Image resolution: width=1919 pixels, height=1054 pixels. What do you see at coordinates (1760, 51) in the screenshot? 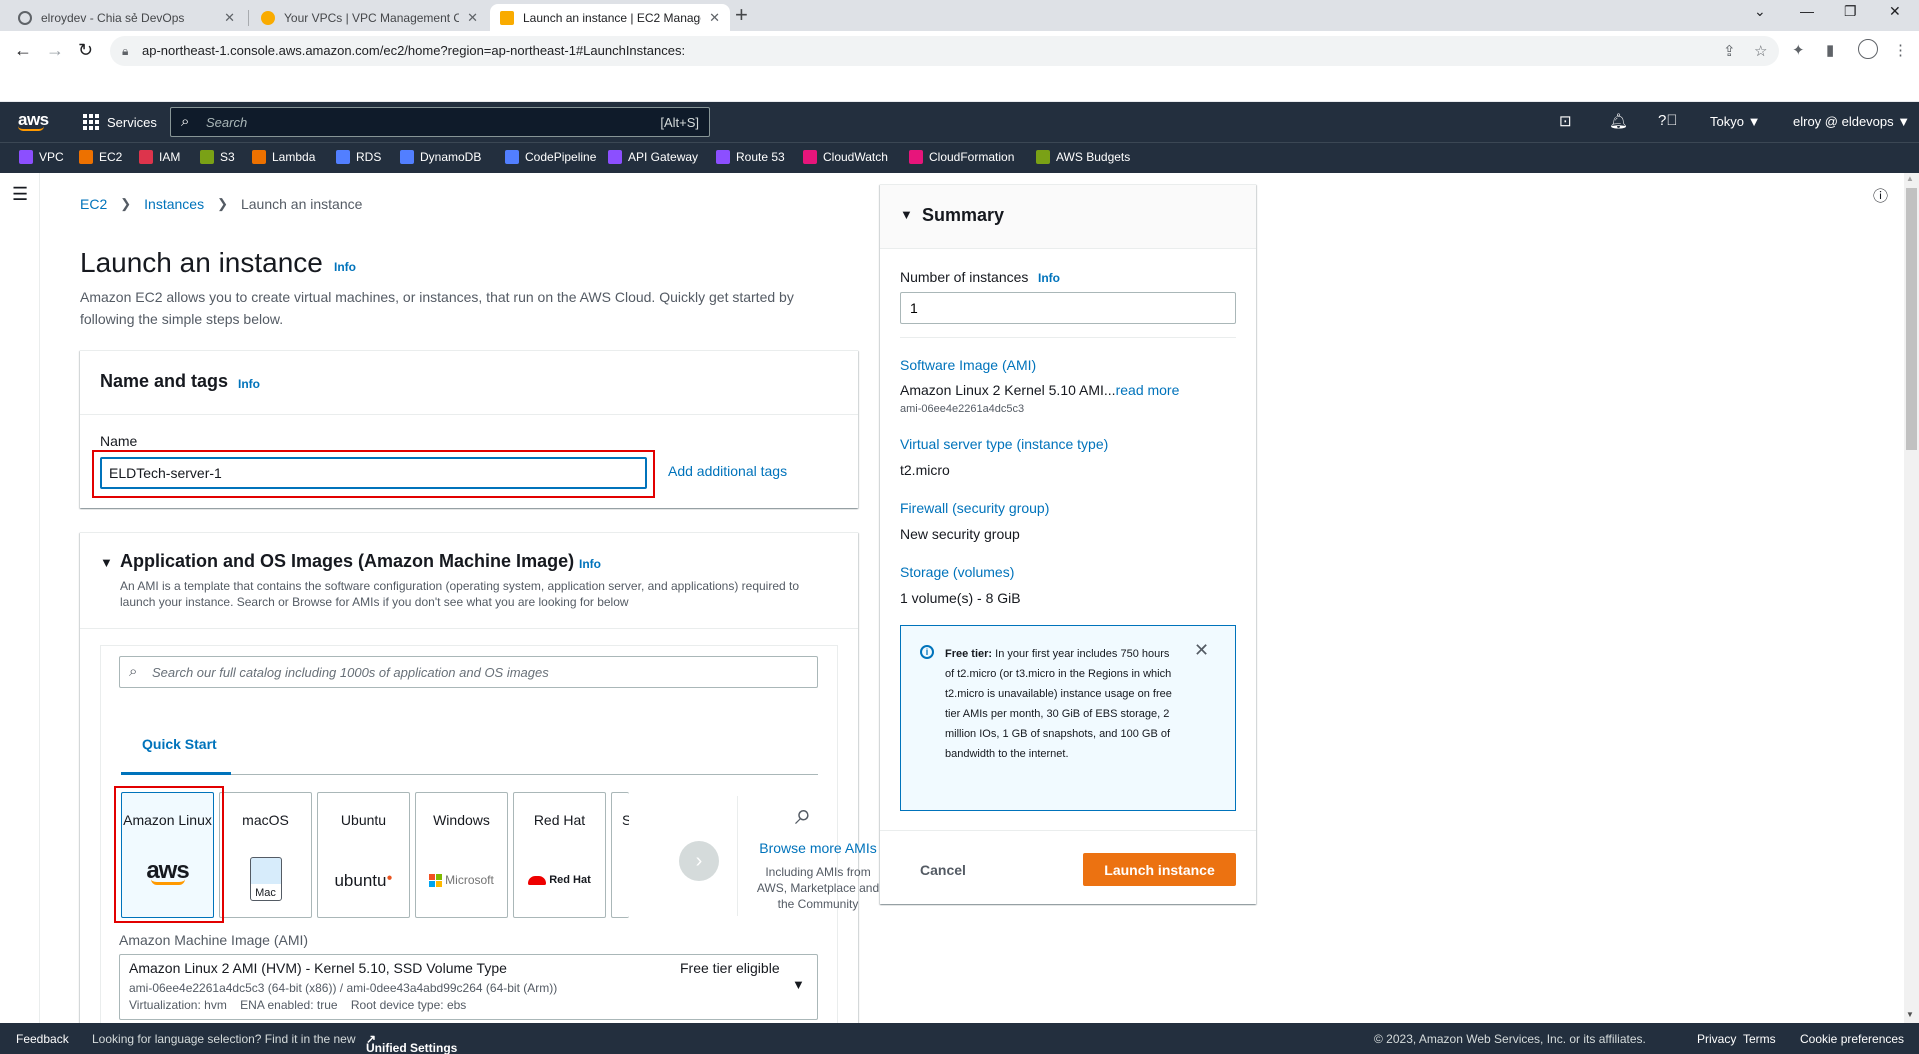
I see `bookmark-star-icon: ☆` at bounding box center [1760, 51].